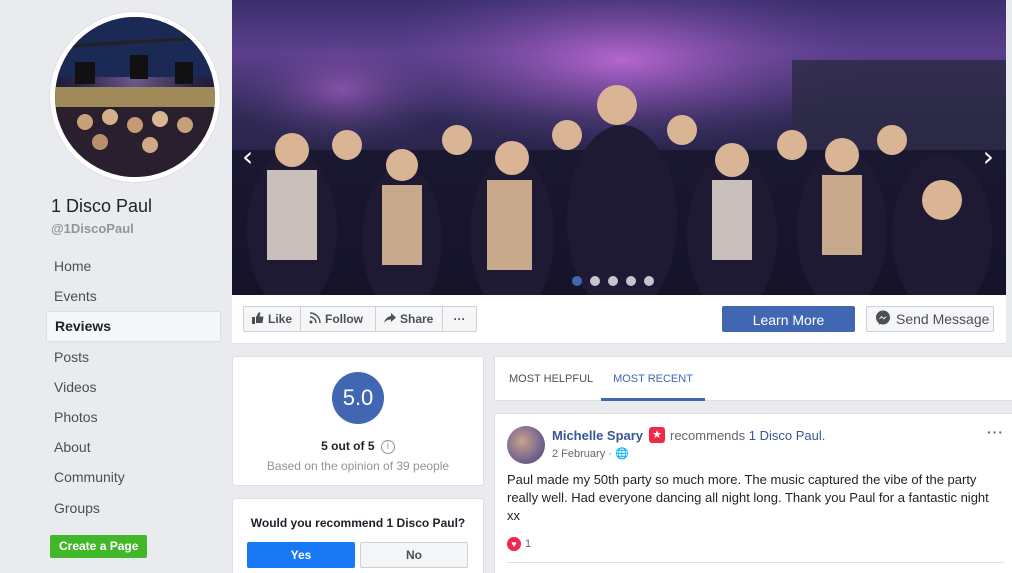 The height and width of the screenshot is (573, 1012). Describe the element at coordinates (92, 228) in the screenshot. I see `page-handle: @1DiscoPaul` at that location.